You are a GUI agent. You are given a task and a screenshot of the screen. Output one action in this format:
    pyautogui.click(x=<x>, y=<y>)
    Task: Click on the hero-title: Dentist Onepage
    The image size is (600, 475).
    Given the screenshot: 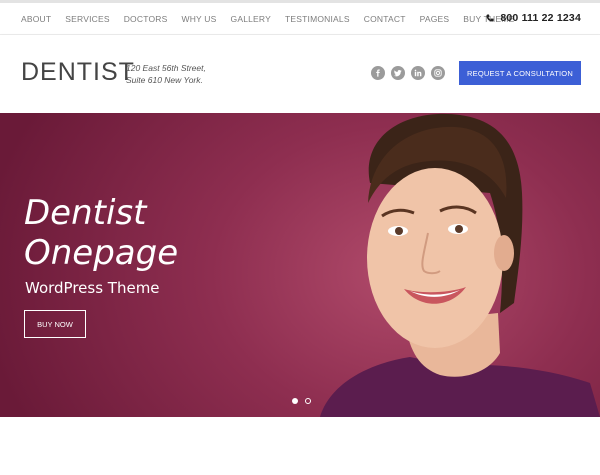 What is the action you would take?
    pyautogui.click(x=101, y=233)
    